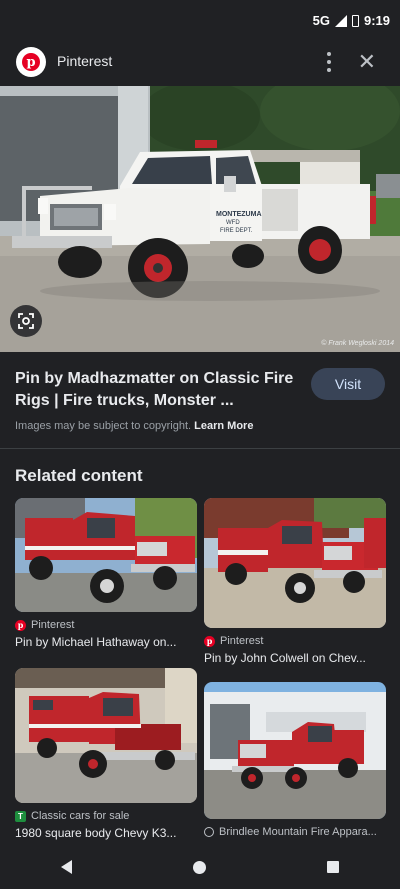  What do you see at coordinates (79, 475) in the screenshot?
I see `related-content-heading: Related content` at bounding box center [79, 475].